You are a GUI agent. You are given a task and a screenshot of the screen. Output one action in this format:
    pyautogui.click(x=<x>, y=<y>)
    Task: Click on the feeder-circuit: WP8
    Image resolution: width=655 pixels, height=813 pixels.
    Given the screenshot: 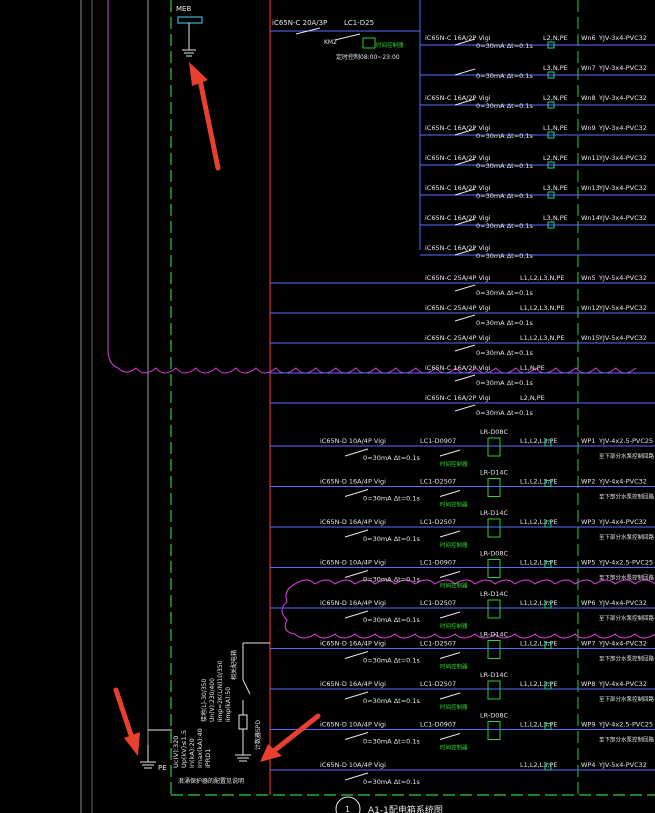 What is the action you would take?
    pyautogui.click(x=588, y=684)
    